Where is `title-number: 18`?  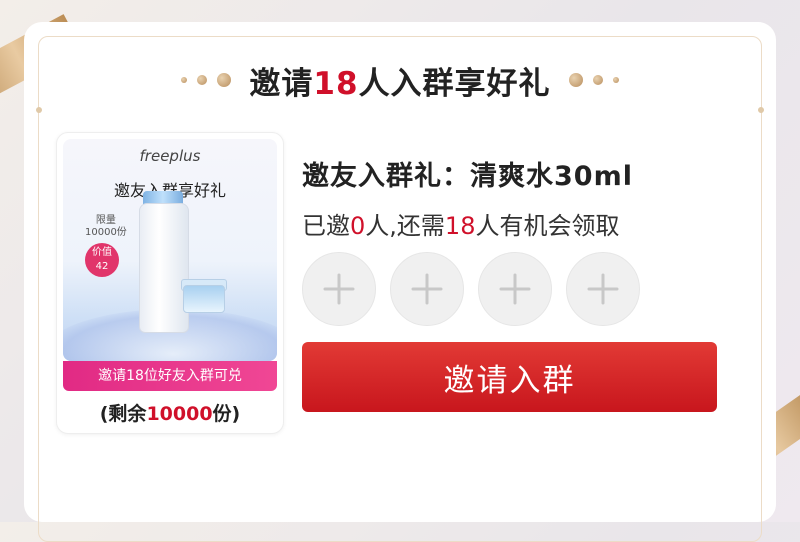 title-number: 18 is located at coordinates (336, 83).